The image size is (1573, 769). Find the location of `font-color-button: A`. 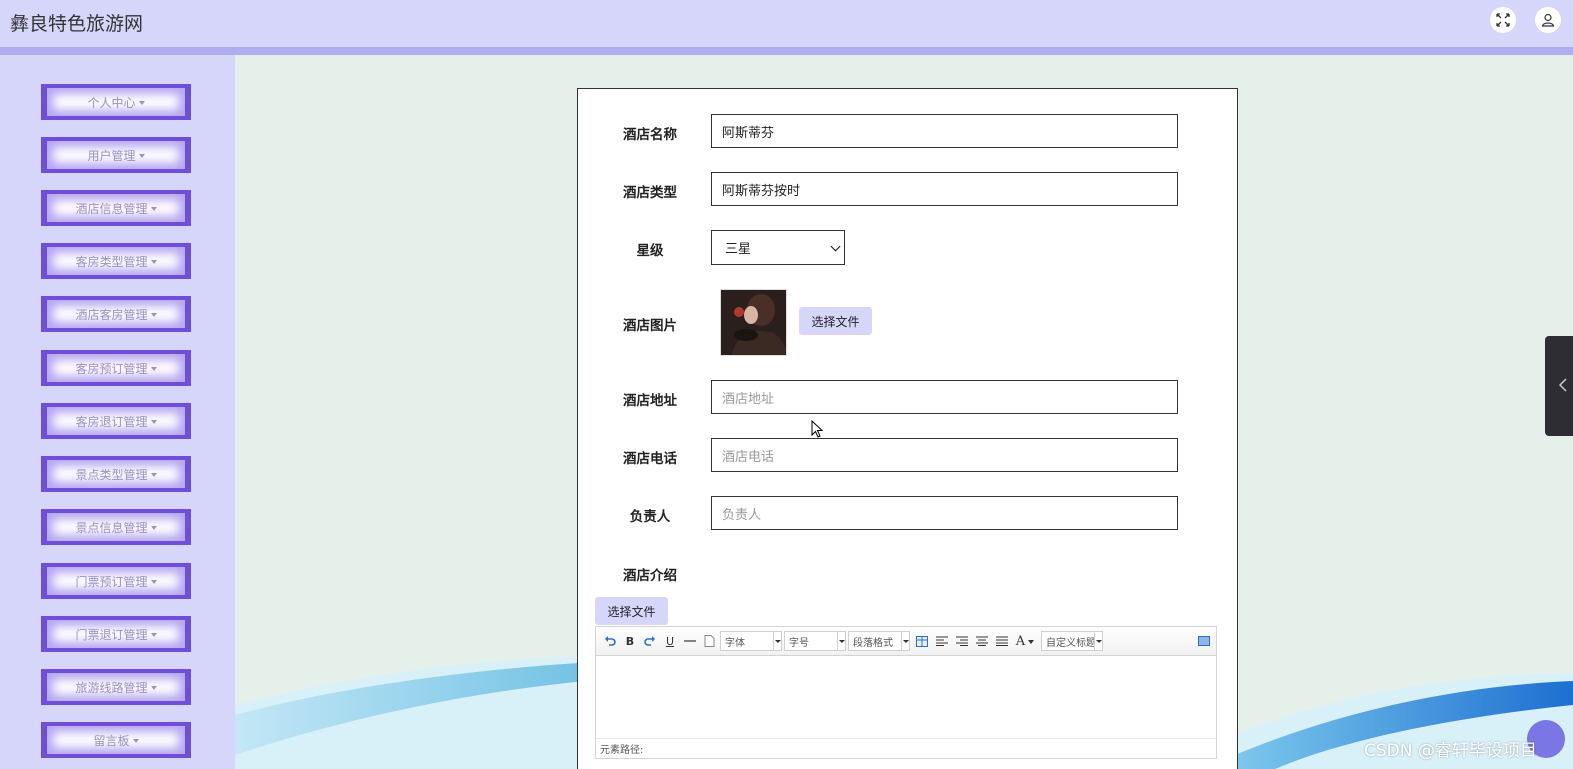

font-color-button: A is located at coordinates (1025, 641).